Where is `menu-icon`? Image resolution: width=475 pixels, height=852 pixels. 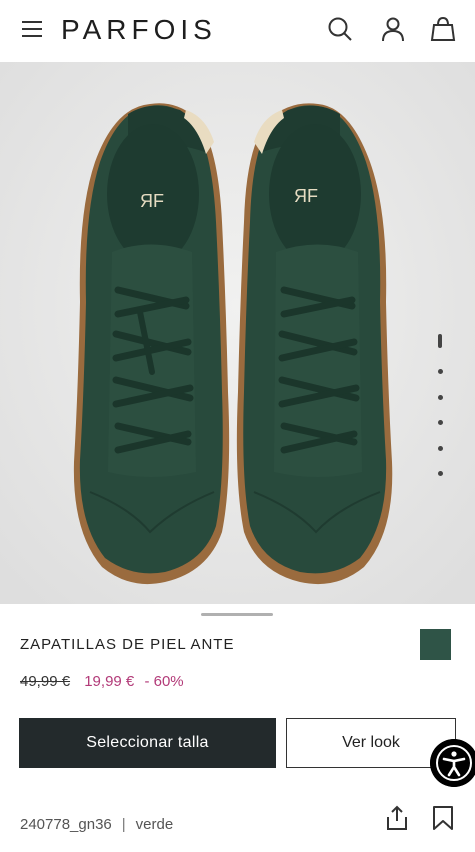
menu-icon is located at coordinates (32, 29).